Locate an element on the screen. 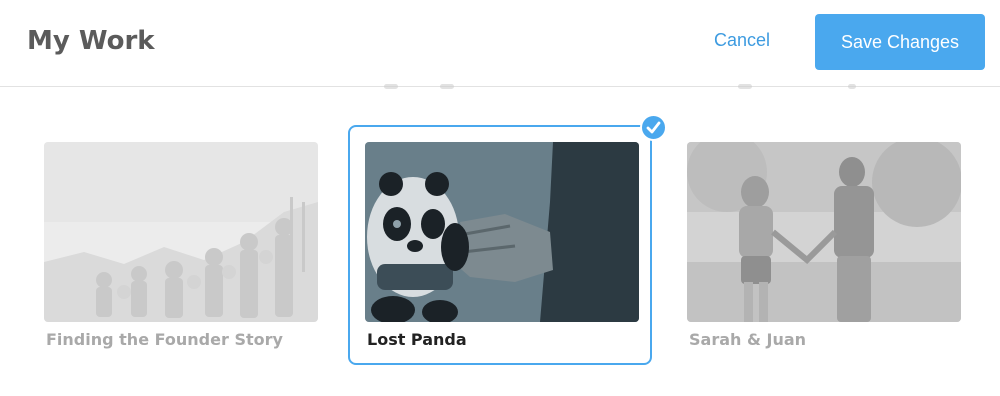 The image size is (1000, 396). project-caption: Lost Panda is located at coordinates (417, 339).